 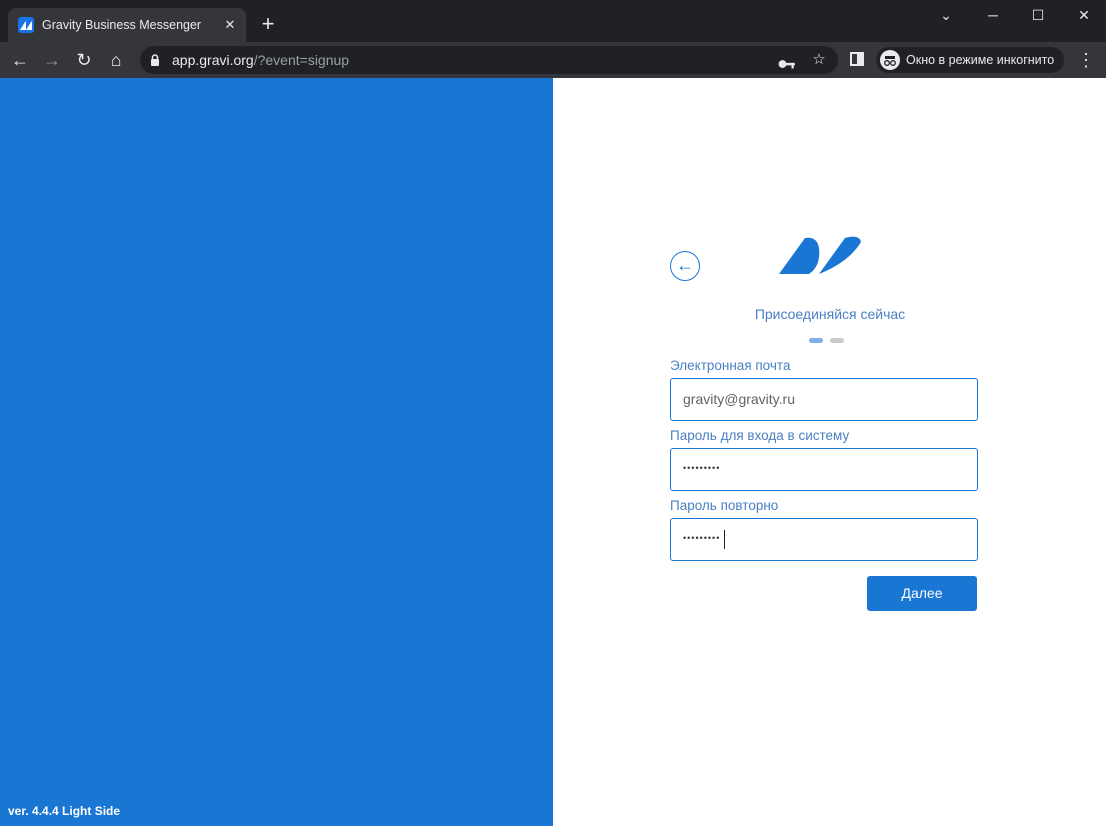 What do you see at coordinates (122, 25) in the screenshot?
I see `tab-title: Gravity Business Messenger` at bounding box center [122, 25].